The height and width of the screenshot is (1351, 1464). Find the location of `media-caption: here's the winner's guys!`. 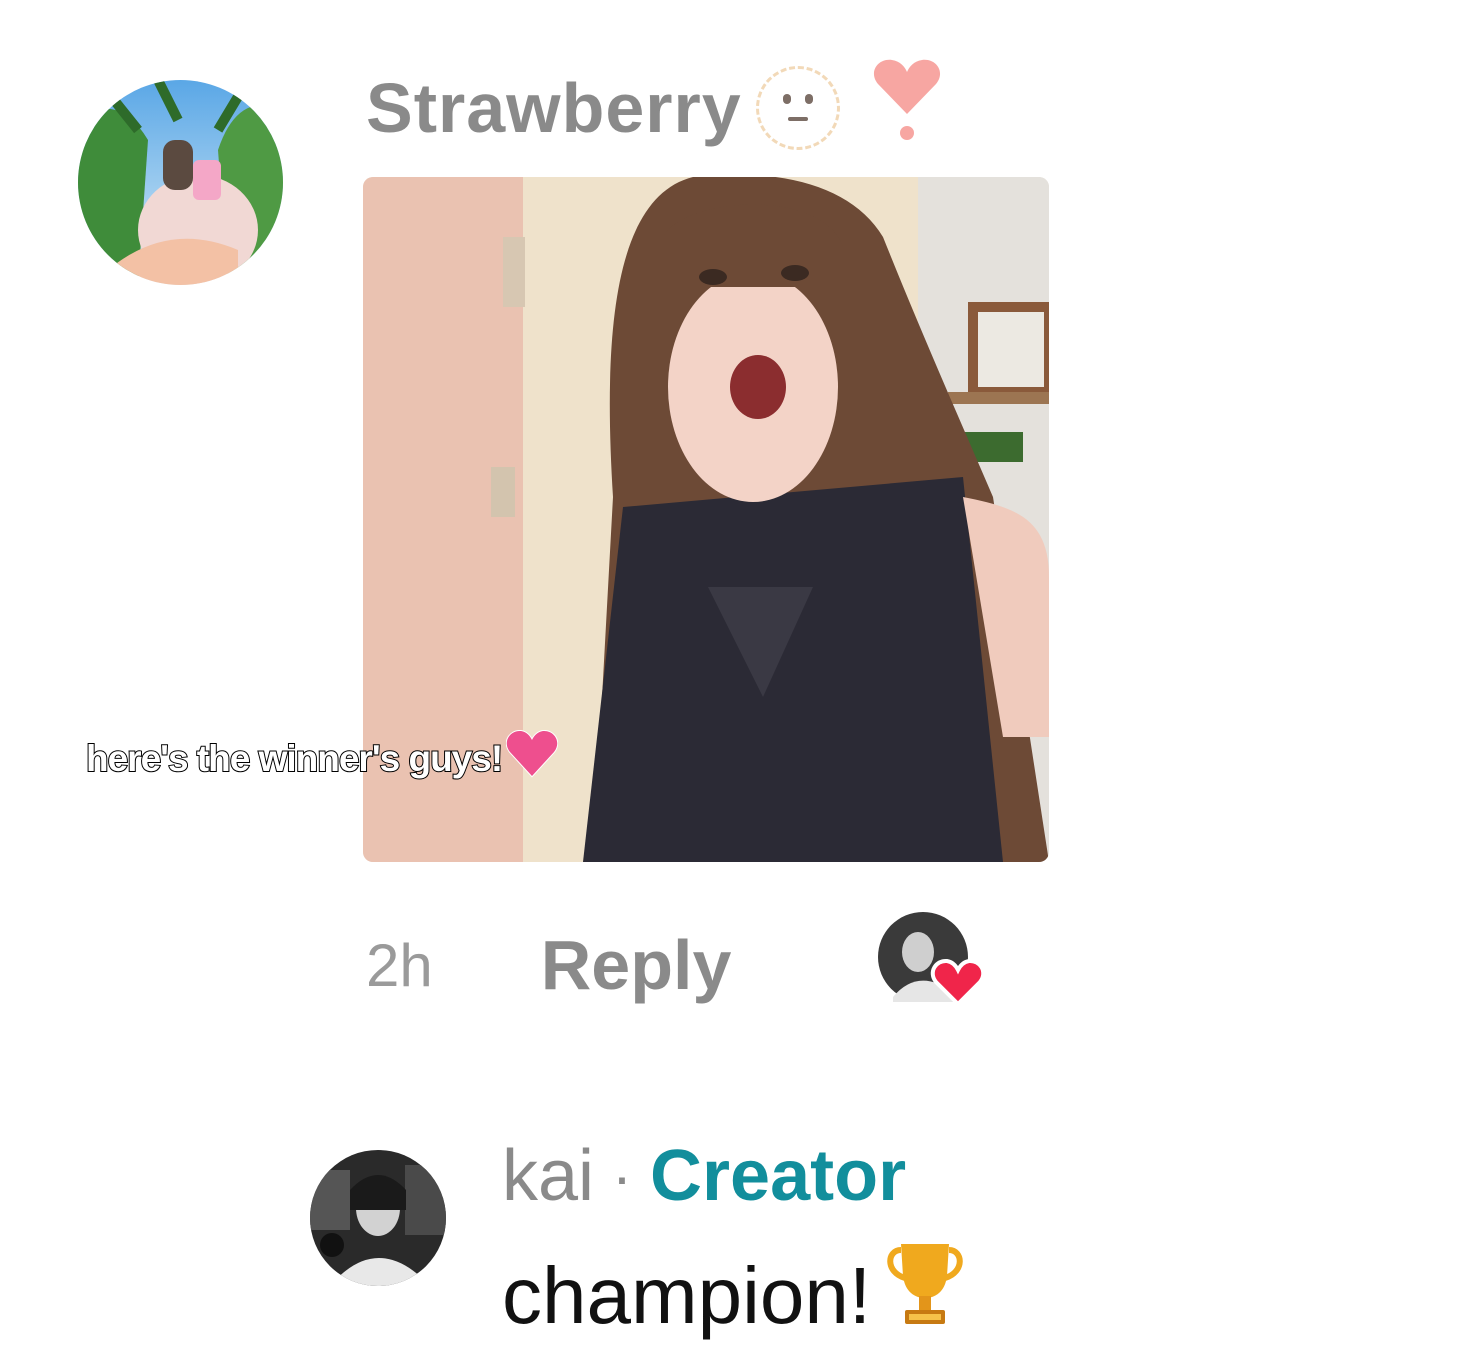

media-caption: here's the winner's guys! is located at coordinates (322, 758).